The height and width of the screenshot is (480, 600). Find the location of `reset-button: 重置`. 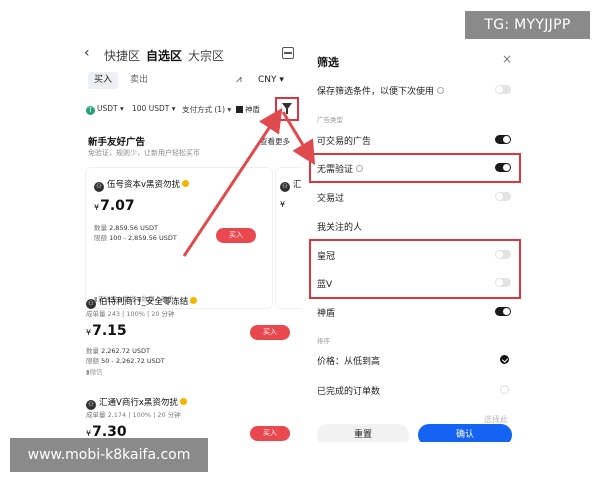

reset-button: 重置 is located at coordinates (363, 433).